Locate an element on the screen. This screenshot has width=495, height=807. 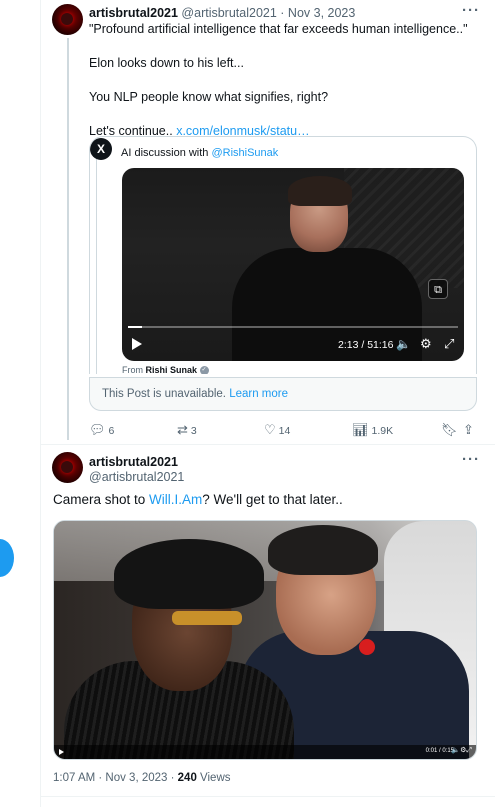
poppy-pin is located at coordinates (367, 647).